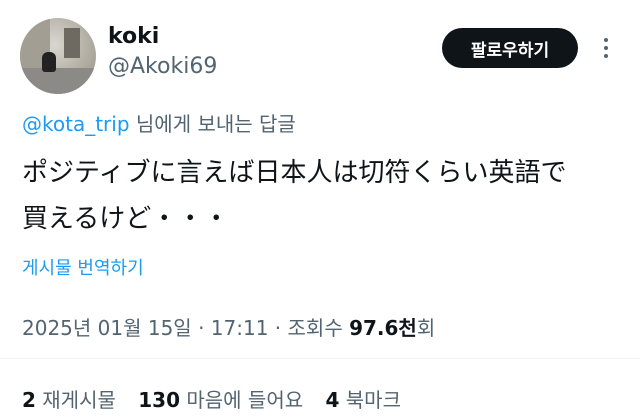 The height and width of the screenshot is (419, 640). I want to click on likes-count: 130, so click(159, 400).